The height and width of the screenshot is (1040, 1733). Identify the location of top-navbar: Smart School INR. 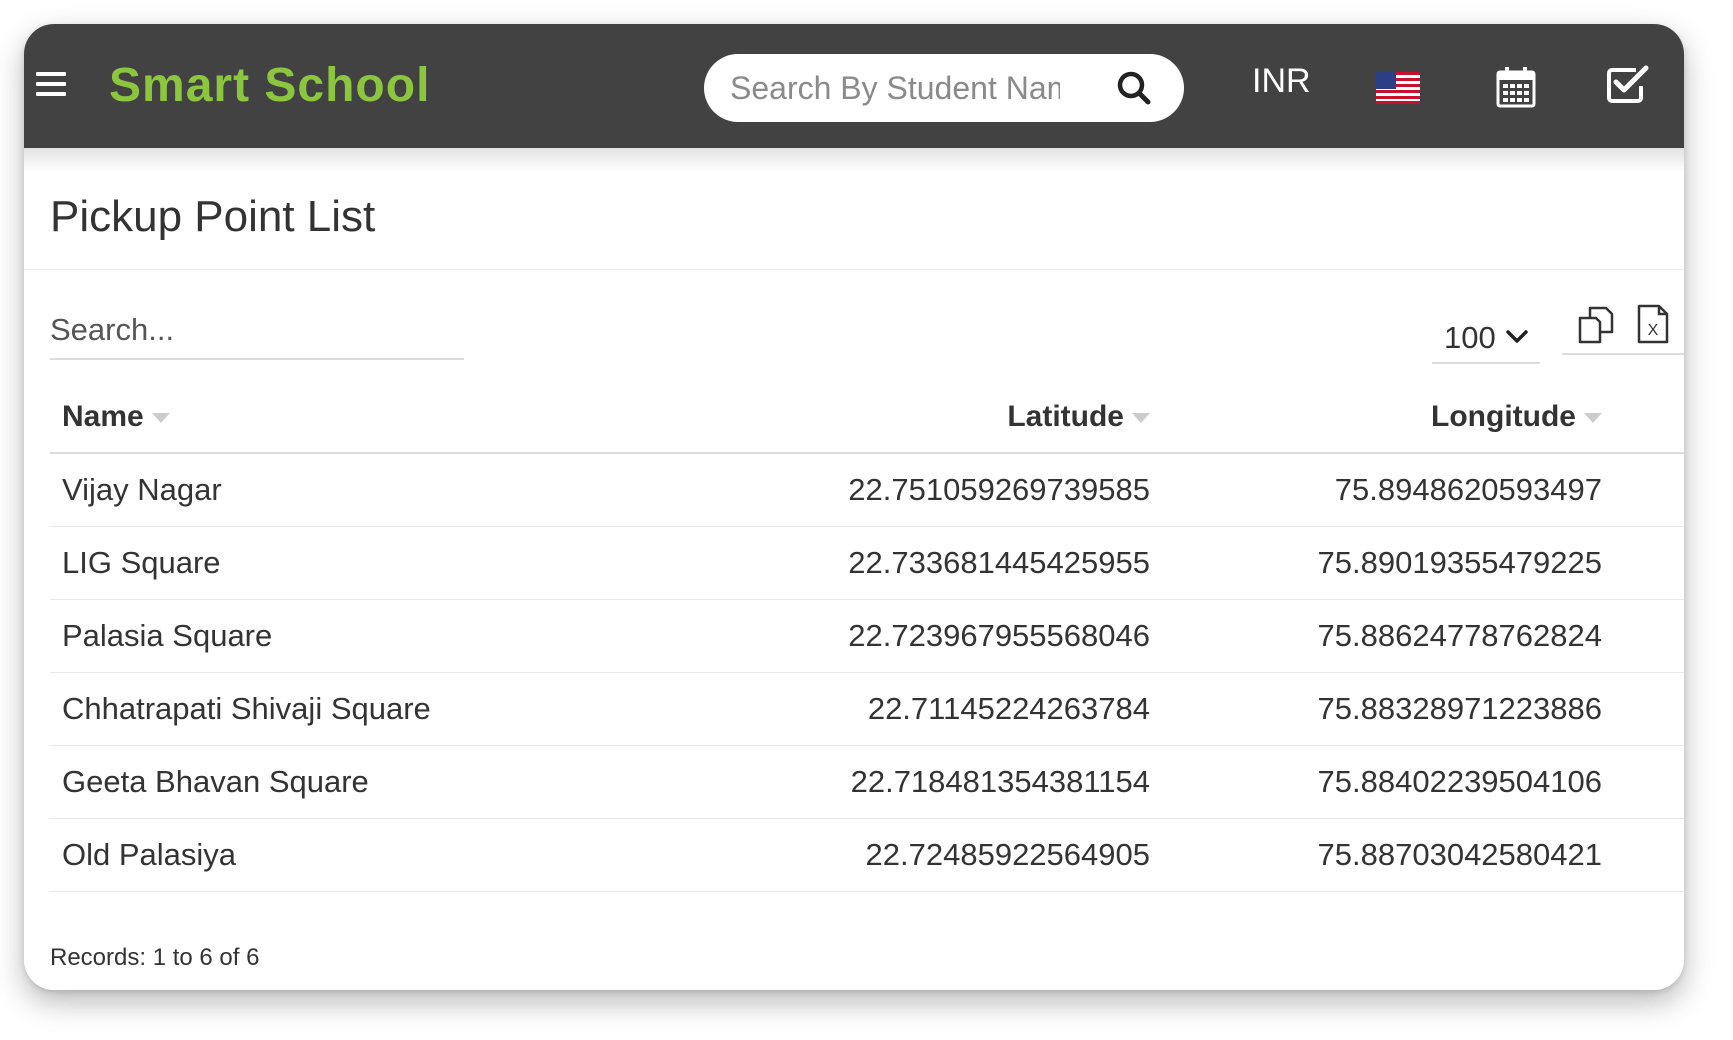
(854, 86).